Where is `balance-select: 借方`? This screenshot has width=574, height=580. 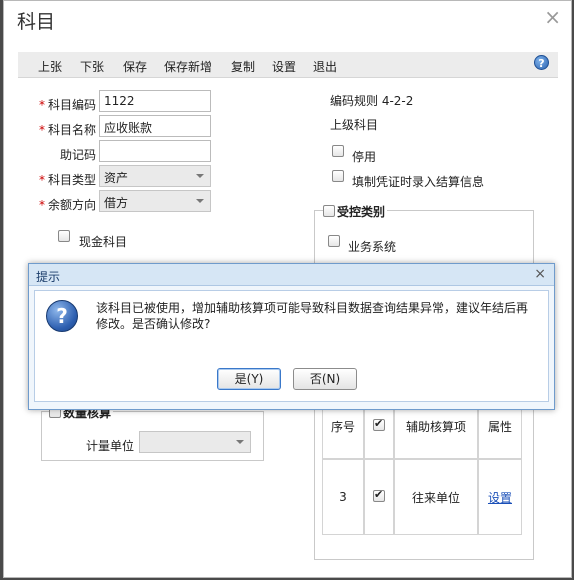 balance-select: 借方 is located at coordinates (155, 201).